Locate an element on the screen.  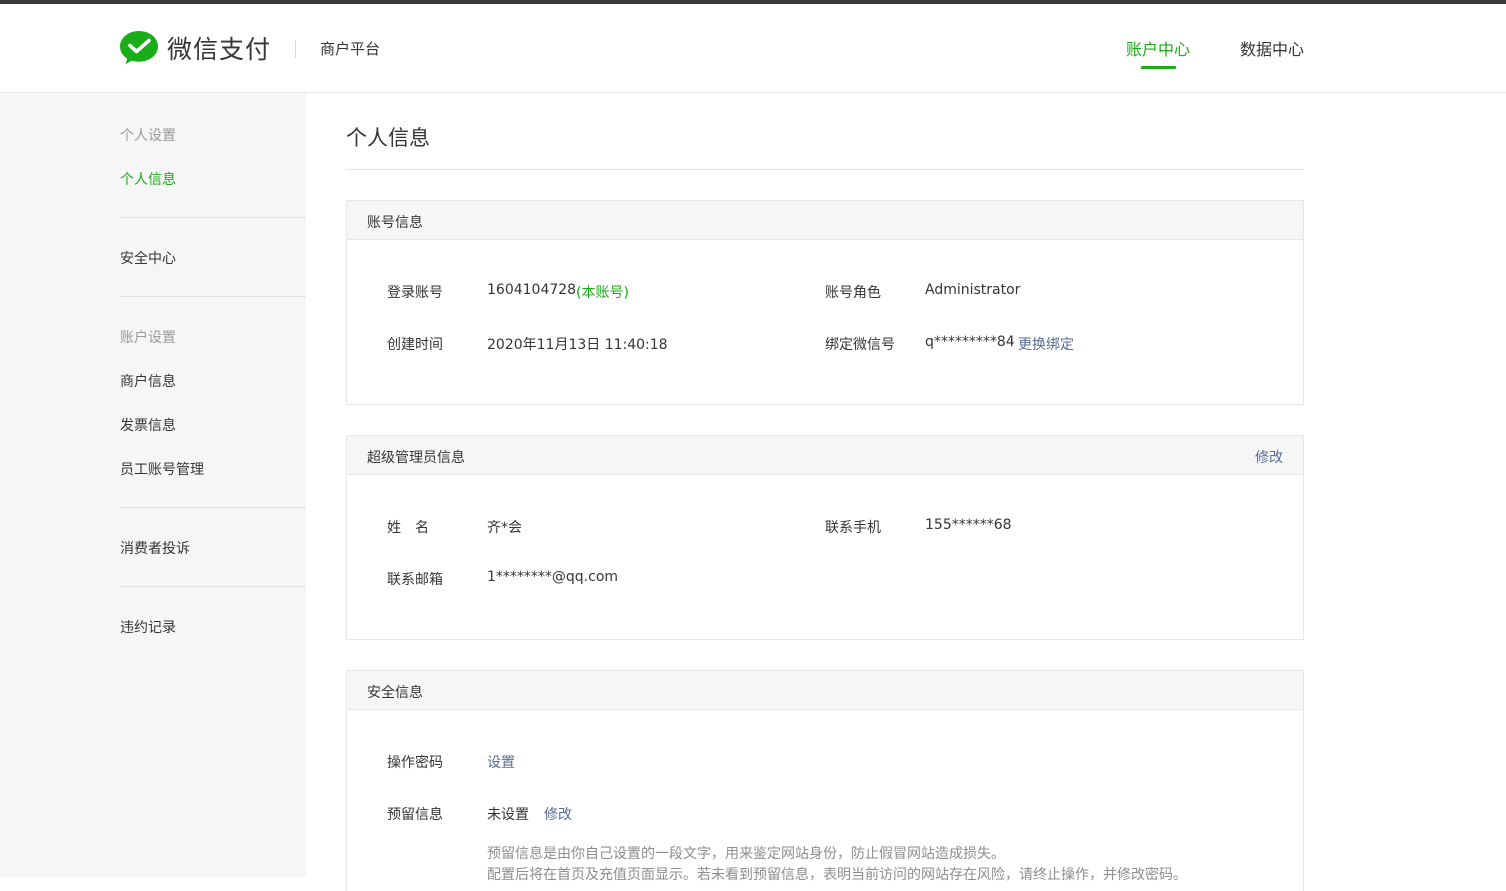
nav-data-center: 数据中心 is located at coordinates (1272, 48).